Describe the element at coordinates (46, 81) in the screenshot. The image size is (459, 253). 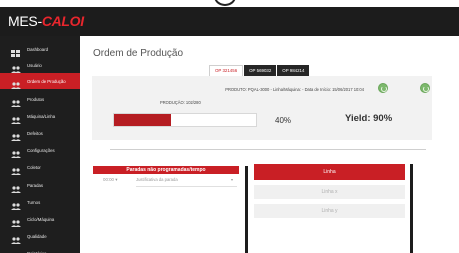
I see `sidebar-item-label: Ordem de Produção` at that location.